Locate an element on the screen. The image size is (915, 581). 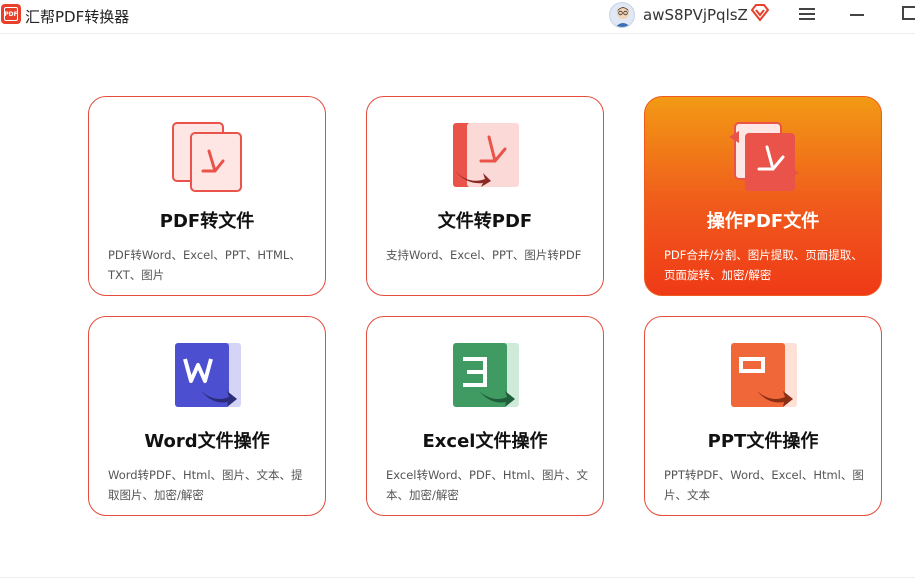
title-bar: PDF 汇帮PDF转换器 awS8PVjPqlsZ is located at coordinates (457, 17).